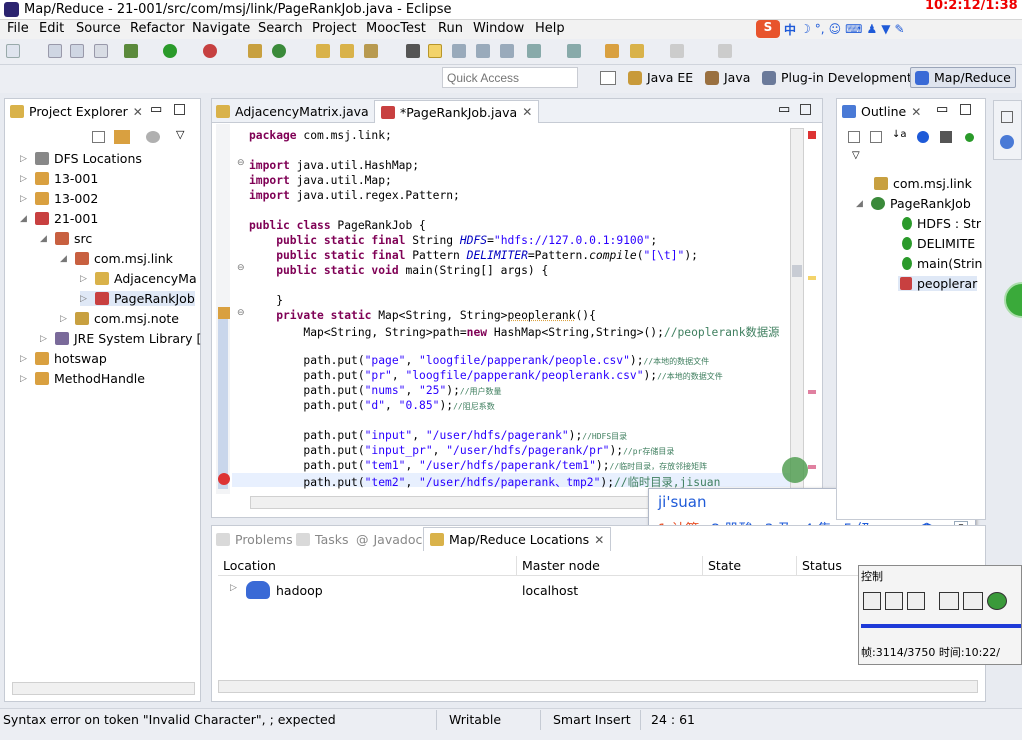 The image size is (1022, 740). What do you see at coordinates (498, 28) in the screenshot?
I see `menu-window: Window` at bounding box center [498, 28].